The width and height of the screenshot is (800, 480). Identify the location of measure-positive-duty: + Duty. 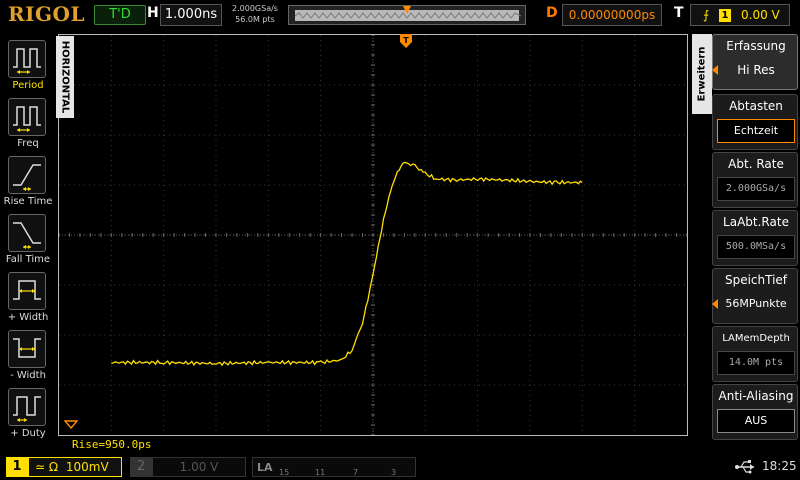
(28, 413).